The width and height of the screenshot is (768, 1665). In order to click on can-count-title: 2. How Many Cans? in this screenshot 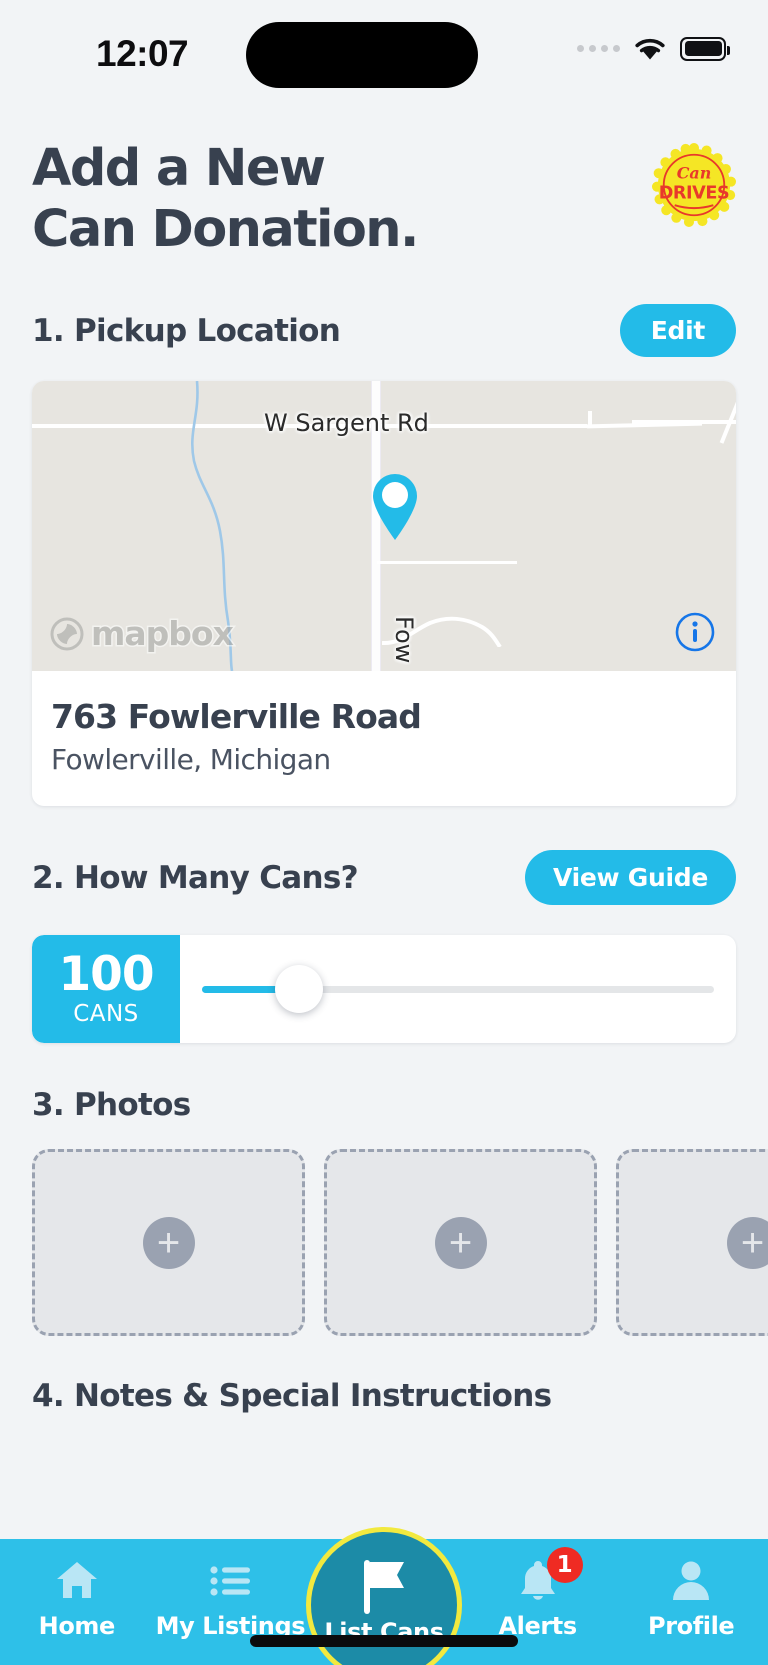, I will do `click(195, 877)`.